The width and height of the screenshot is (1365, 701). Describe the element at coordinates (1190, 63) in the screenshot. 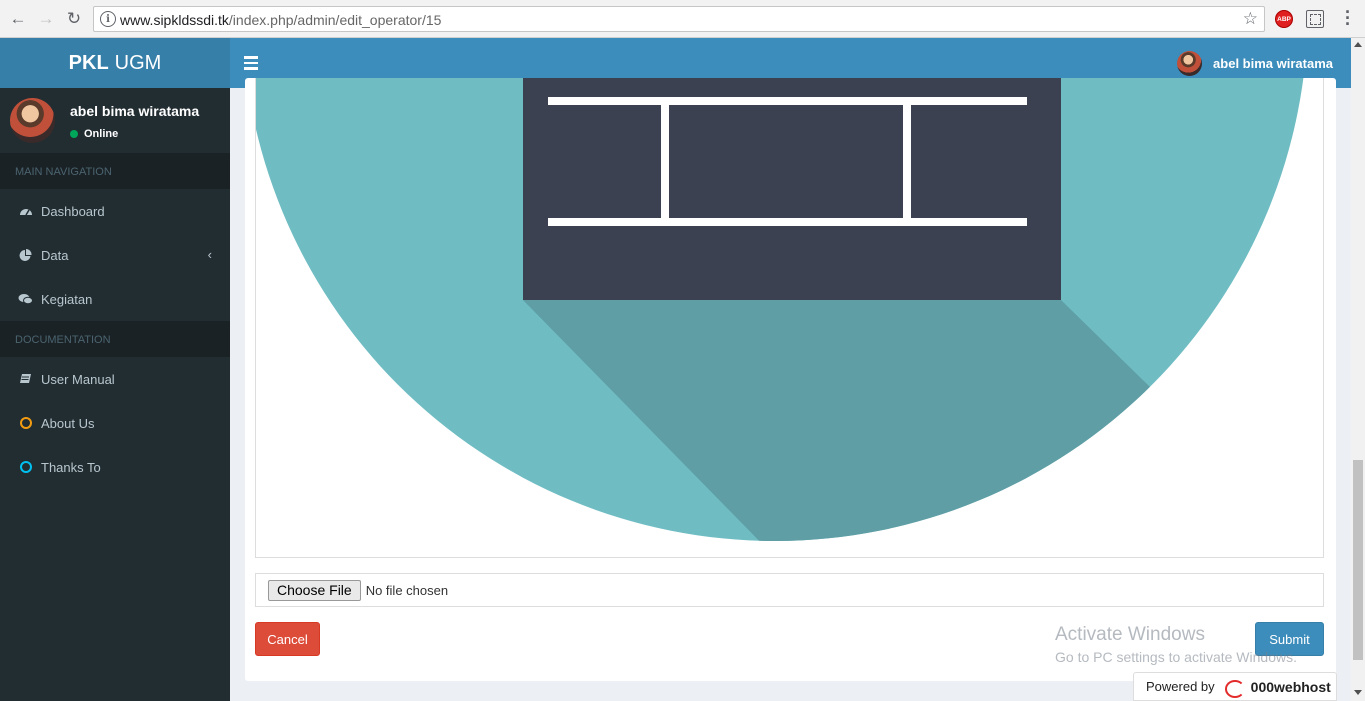

I see `header-avatar` at that location.